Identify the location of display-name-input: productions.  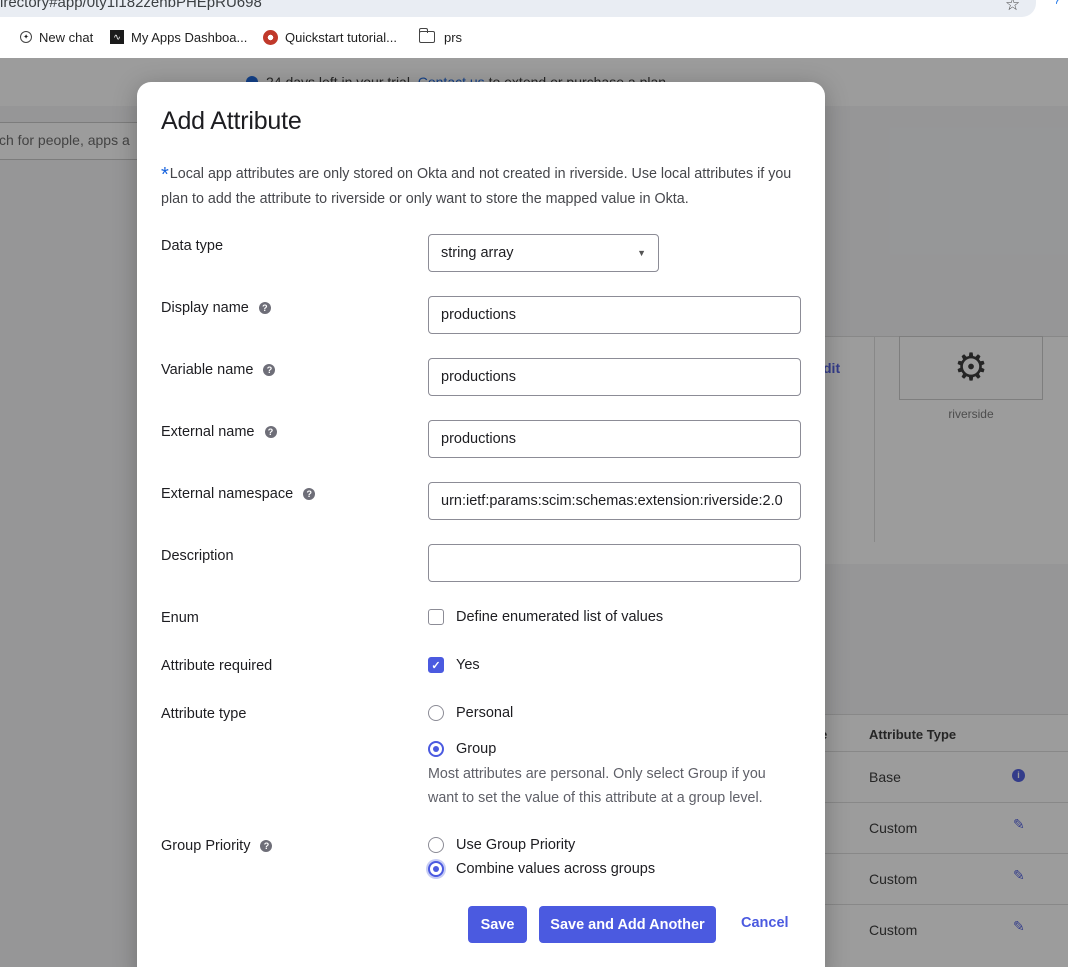
(614, 315).